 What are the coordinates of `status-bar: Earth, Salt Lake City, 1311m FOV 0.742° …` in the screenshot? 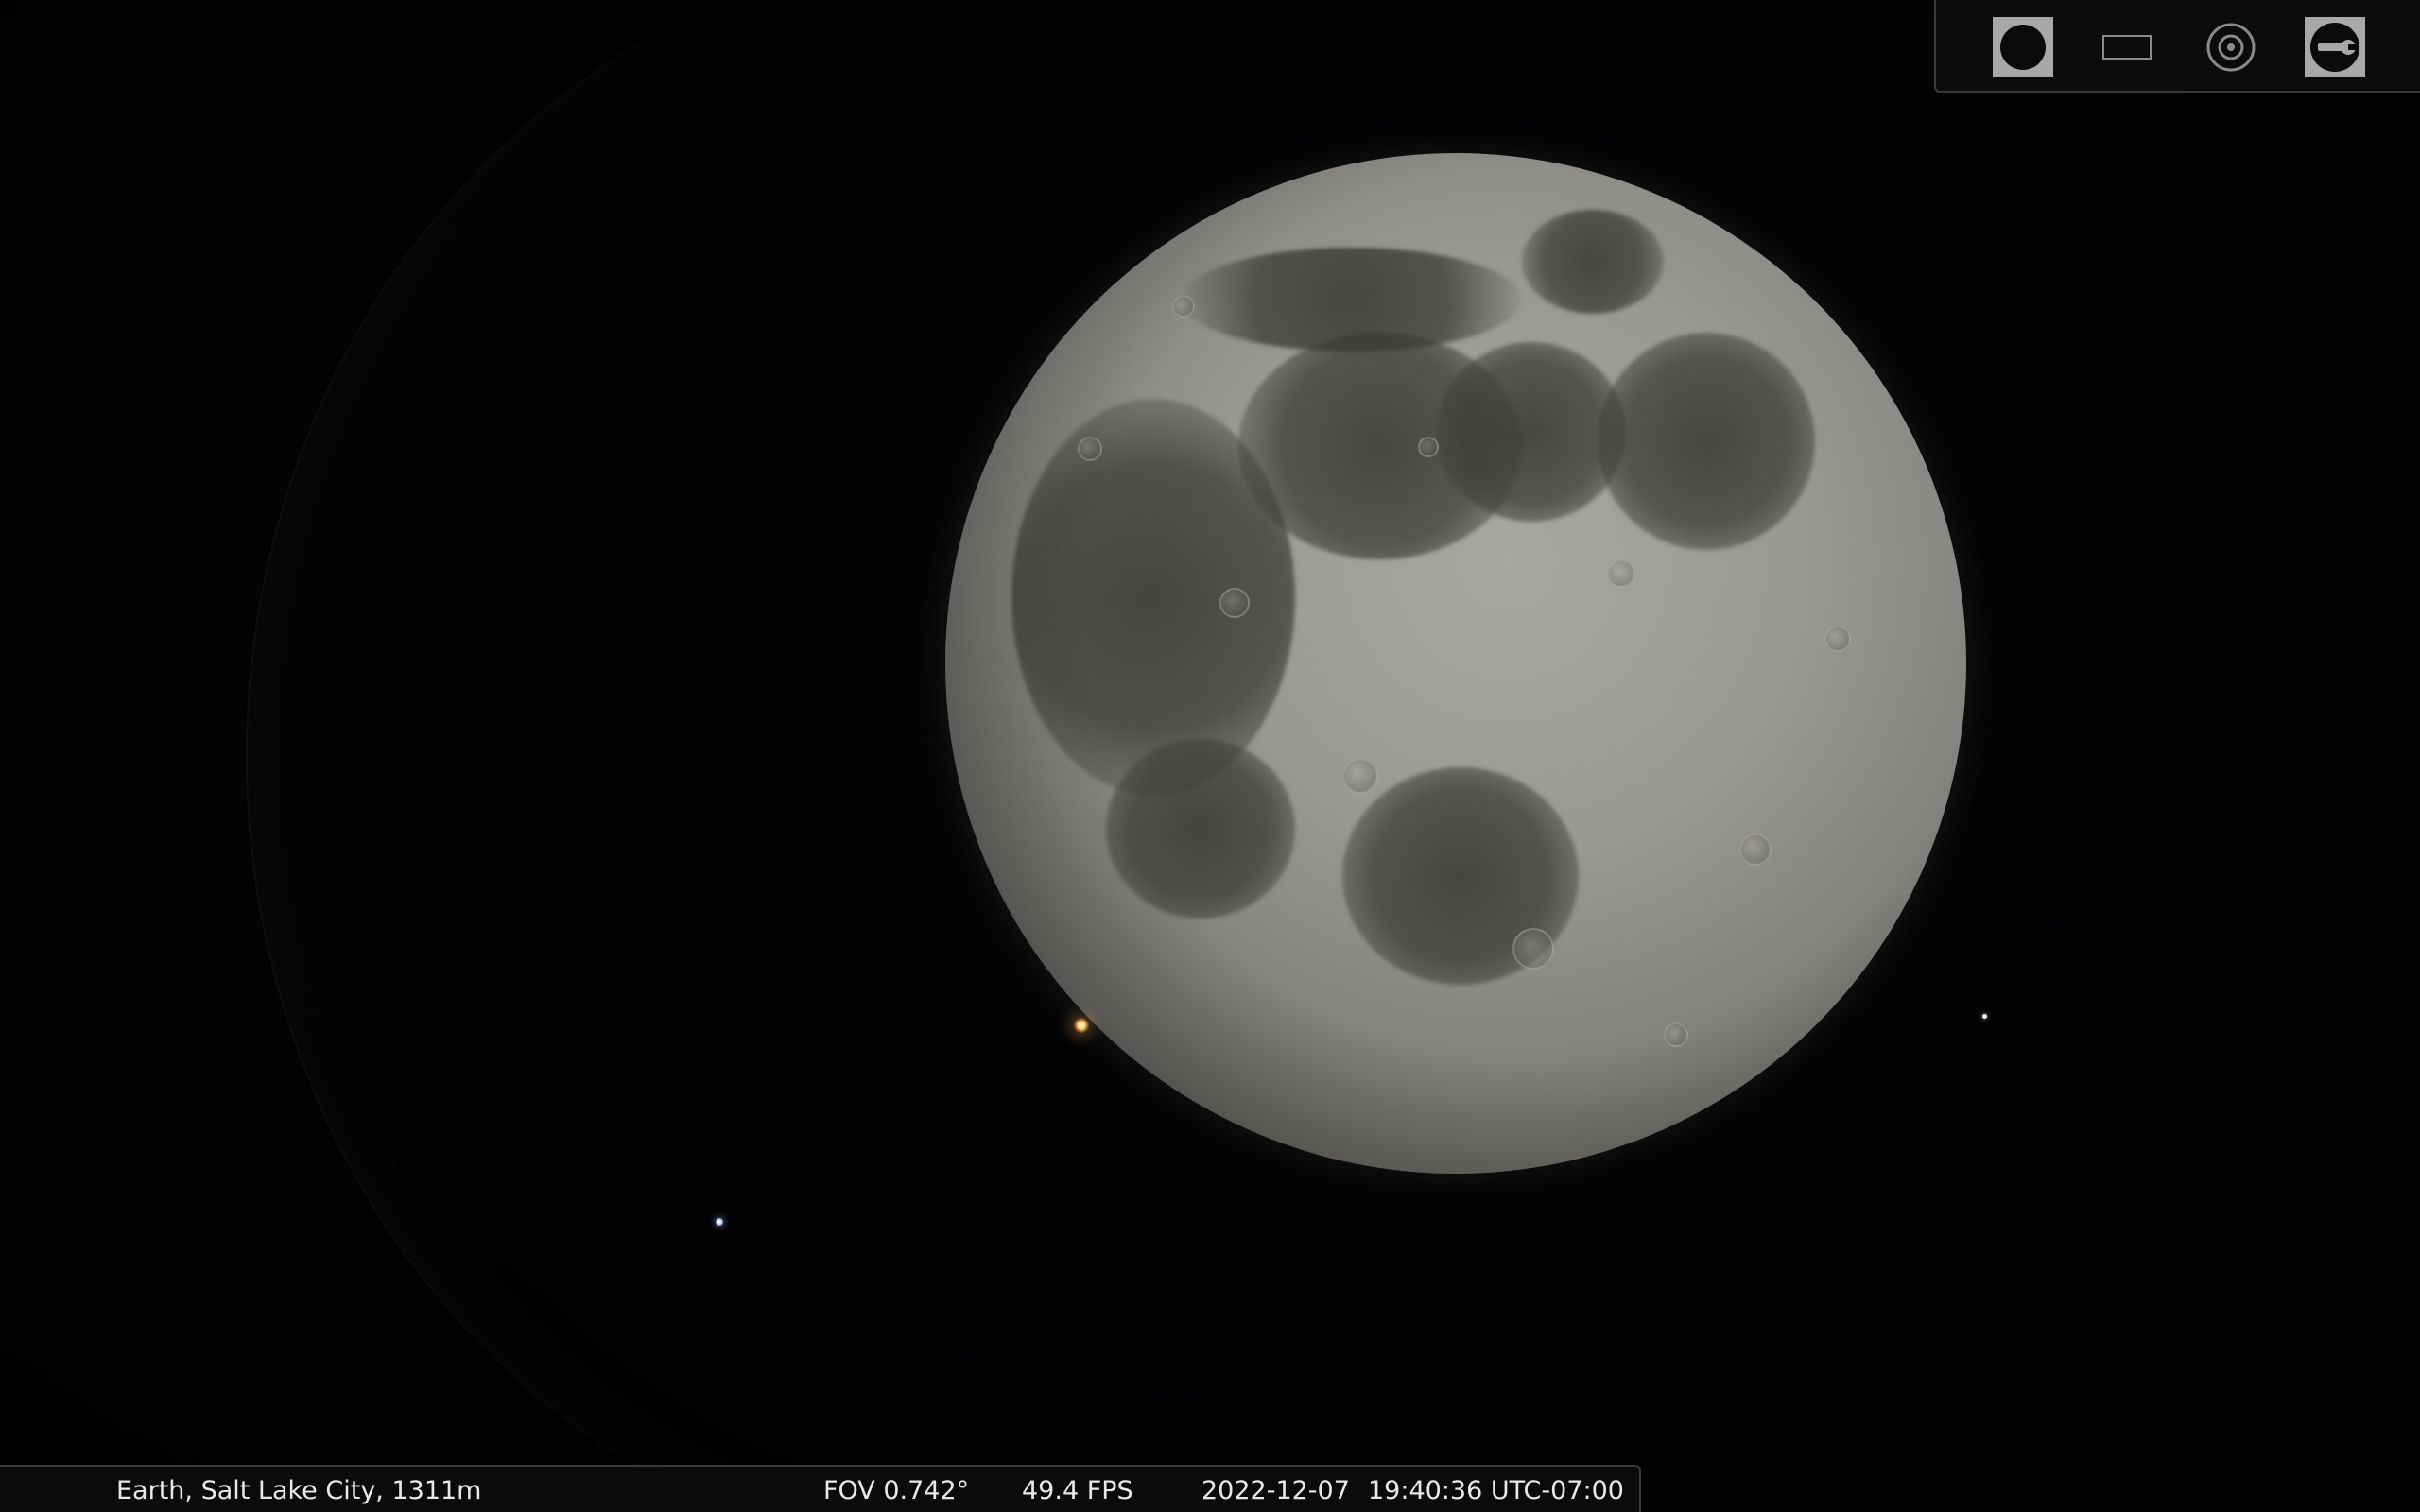 It's located at (820, 1488).